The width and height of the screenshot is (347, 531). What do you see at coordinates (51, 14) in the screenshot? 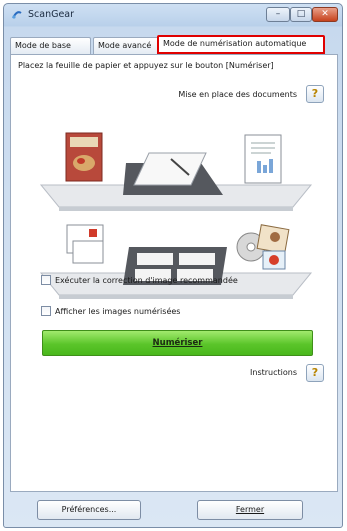
I see `window-title: ScanGear` at bounding box center [51, 14].